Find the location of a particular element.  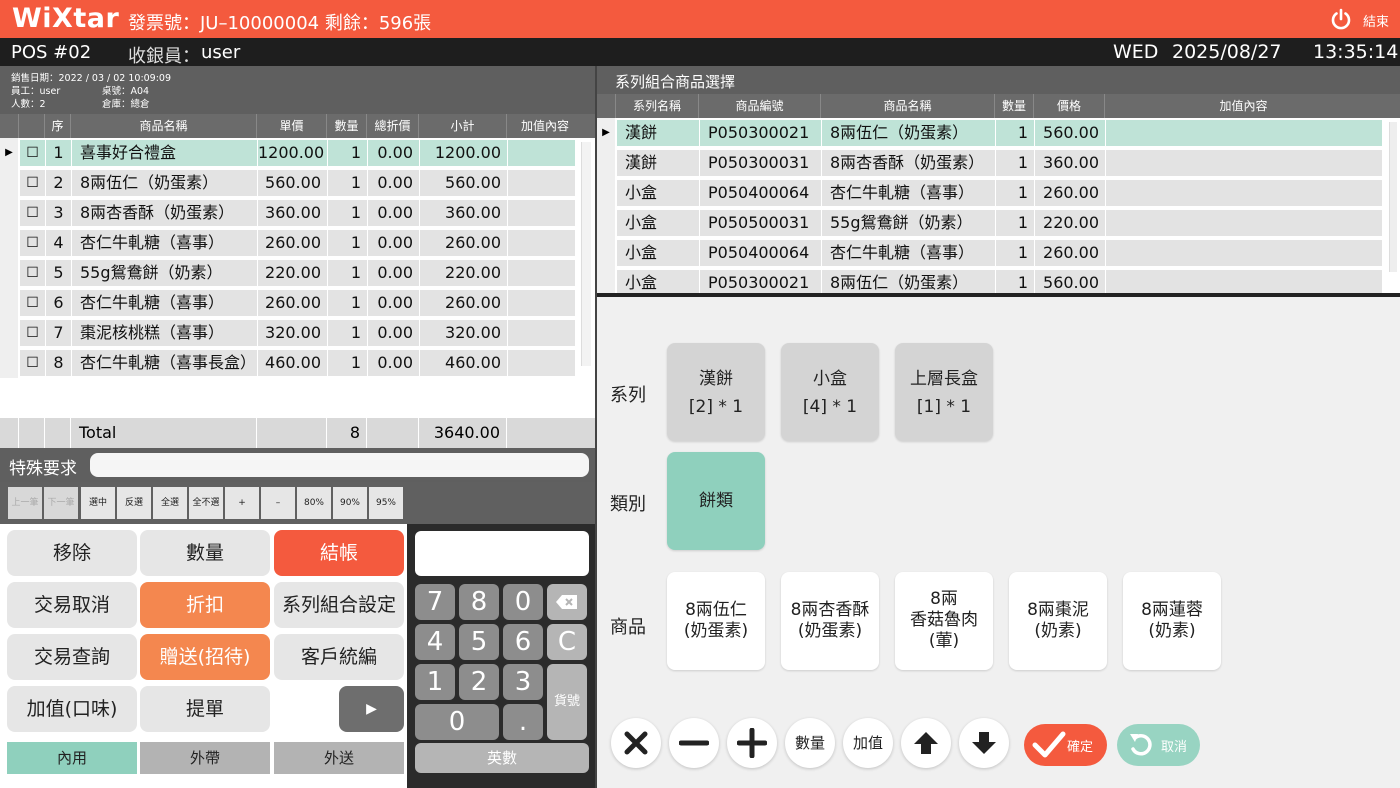

special-request-input is located at coordinates (339, 465).